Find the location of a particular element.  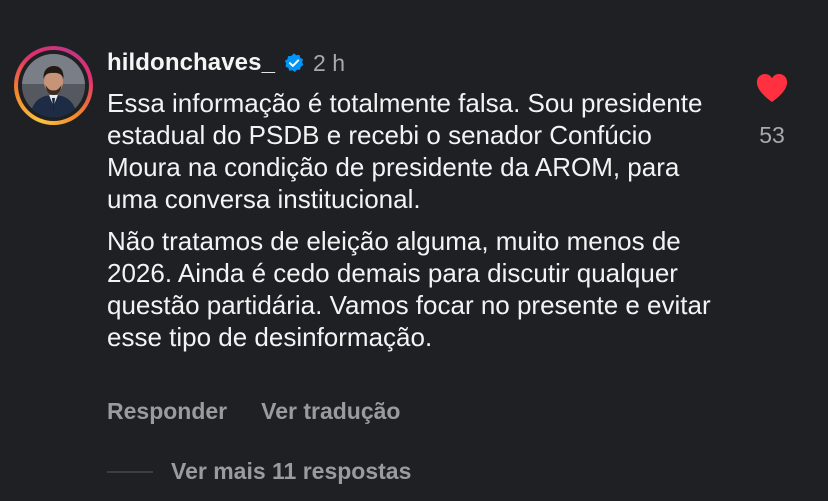

replies-divider is located at coordinates (130, 471).